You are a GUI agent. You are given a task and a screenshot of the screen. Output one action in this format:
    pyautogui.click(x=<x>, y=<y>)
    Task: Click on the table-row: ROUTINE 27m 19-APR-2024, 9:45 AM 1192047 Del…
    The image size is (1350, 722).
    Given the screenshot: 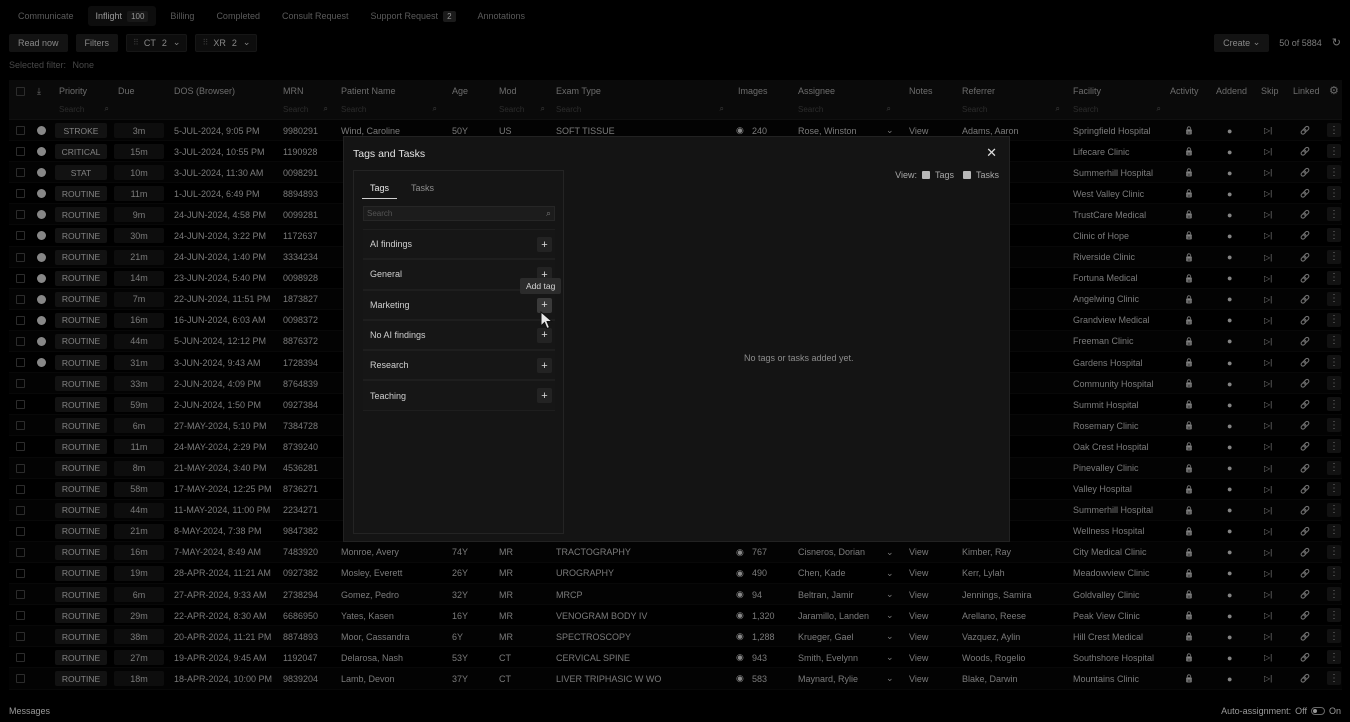 What is the action you would take?
    pyautogui.click(x=675, y=658)
    